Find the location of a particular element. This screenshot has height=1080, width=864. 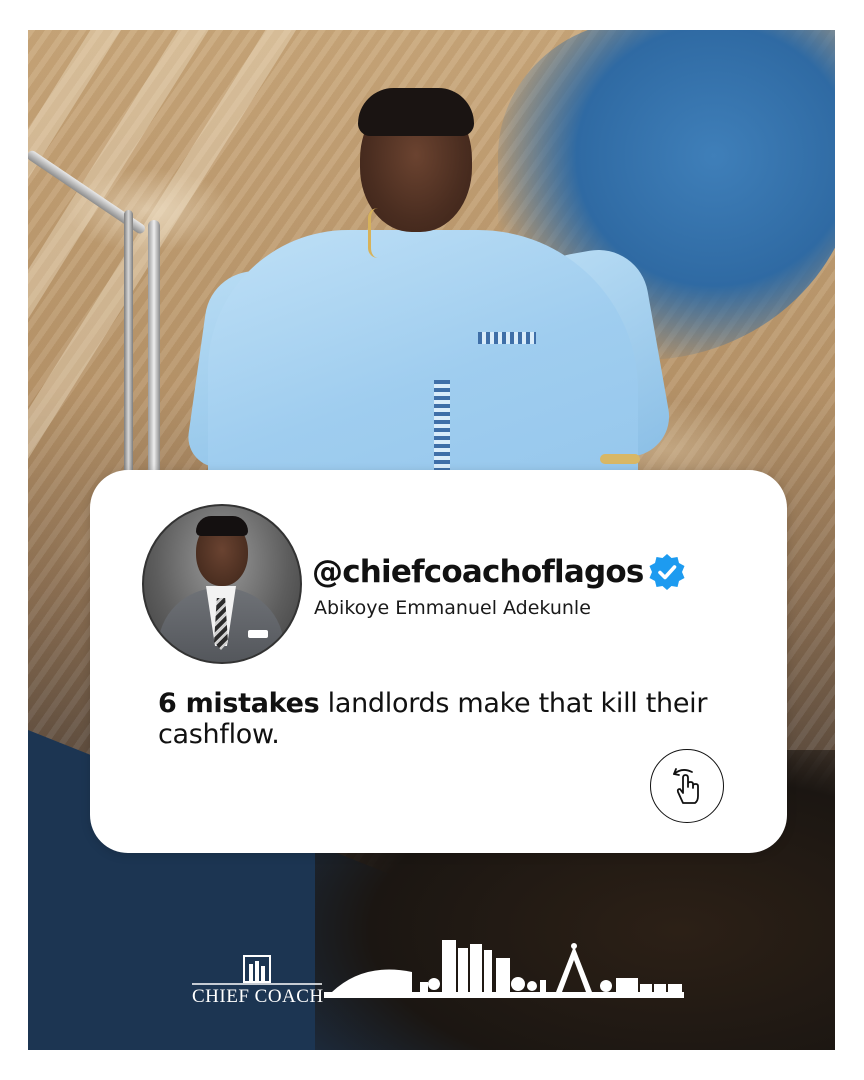

wrist-watch is located at coordinates (620, 459).